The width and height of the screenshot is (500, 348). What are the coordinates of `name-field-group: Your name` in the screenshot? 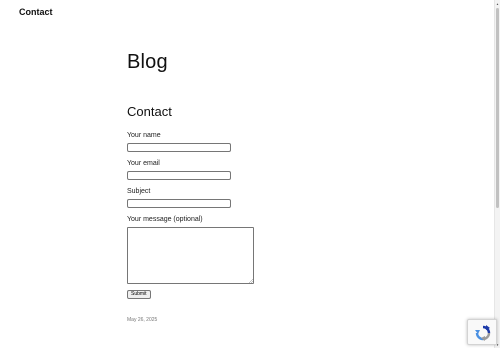 It's located at (227, 141).